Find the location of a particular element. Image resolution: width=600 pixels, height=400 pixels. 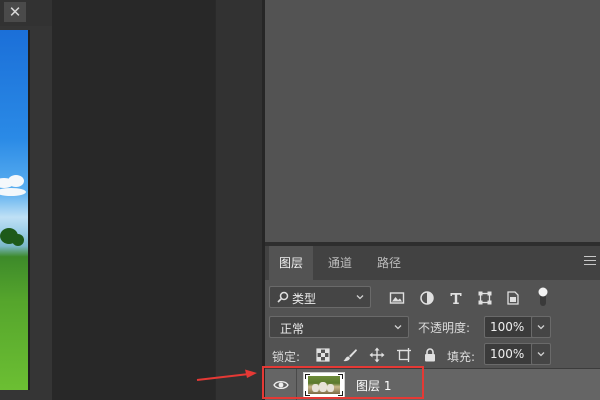

close-document-button: ✕ is located at coordinates (15, 12).